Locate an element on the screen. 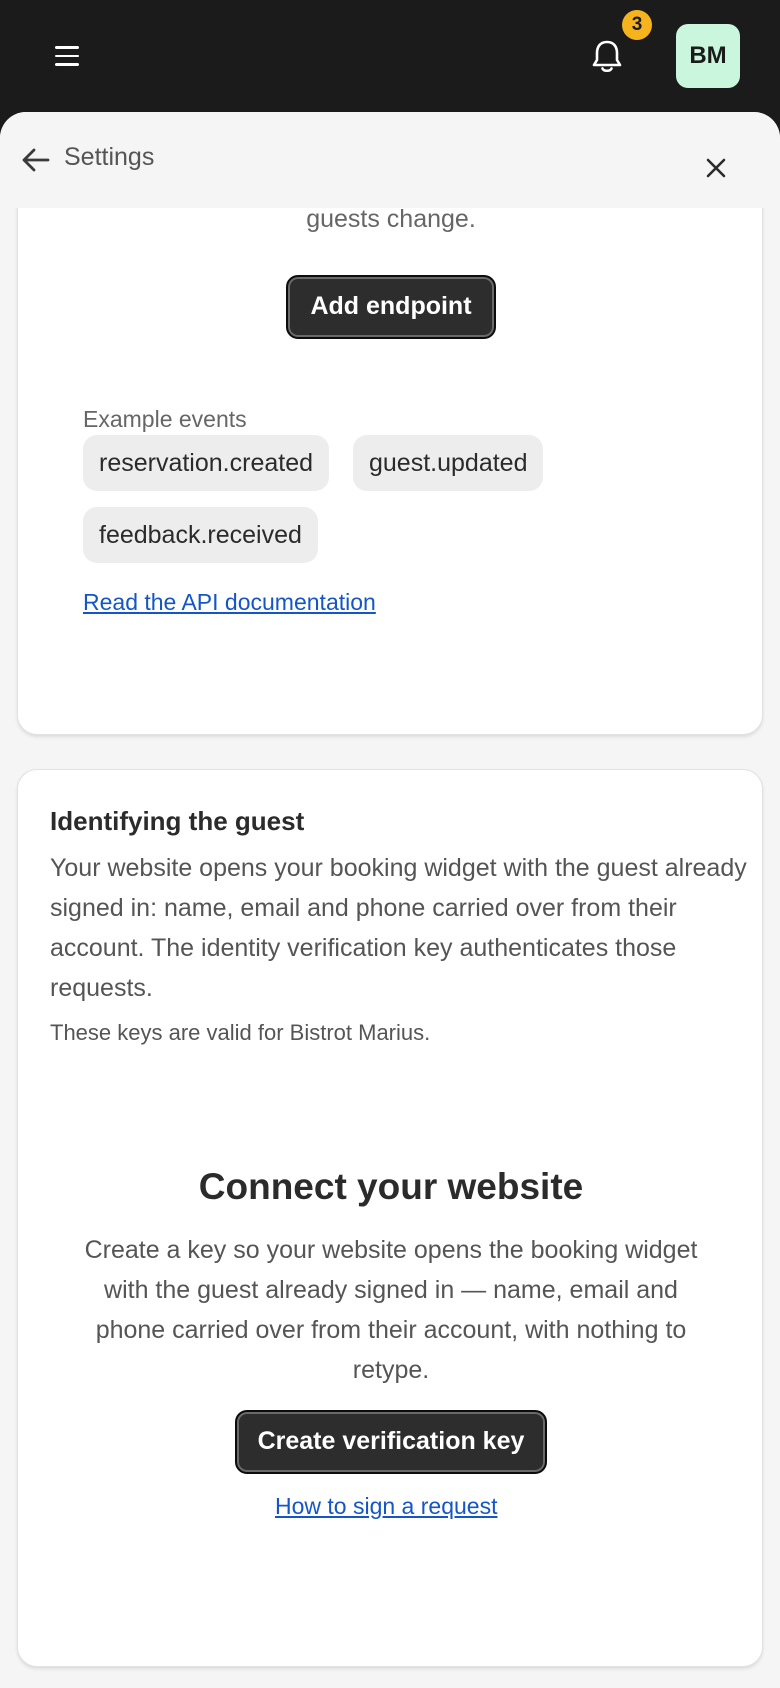 Image resolution: width=780 pixels, height=1688 pixels. menu-icon is located at coordinates (67, 56).